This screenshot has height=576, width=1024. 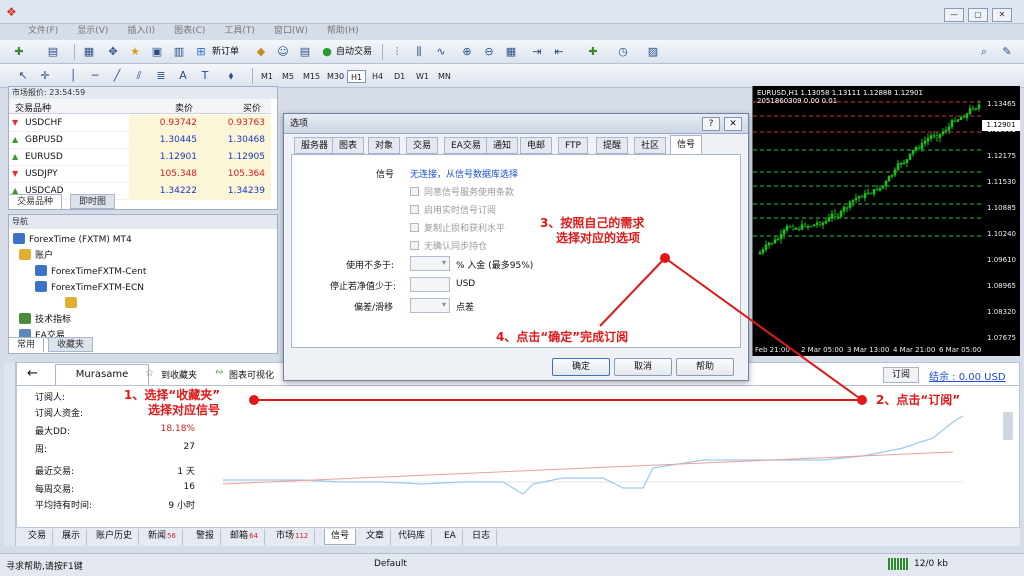 I want to click on signal-name-tab: Murasame, so click(x=102, y=374).